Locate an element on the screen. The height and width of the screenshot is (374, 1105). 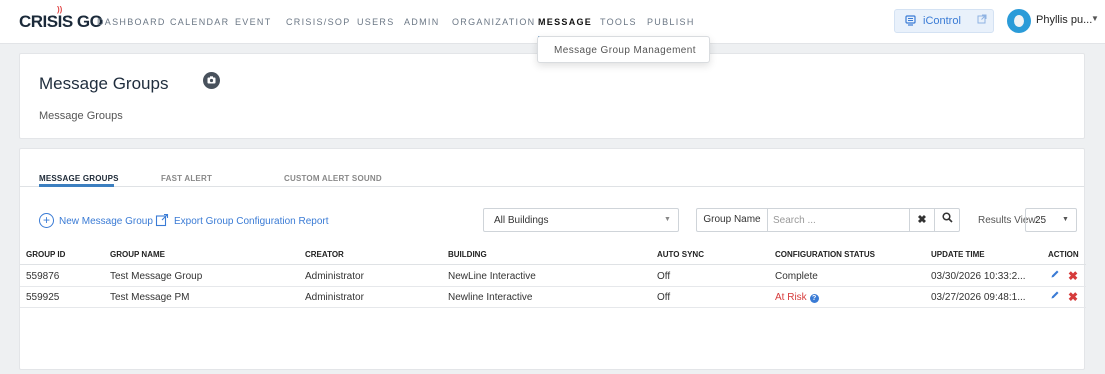
nav-event: EVENT is located at coordinates (253, 22).